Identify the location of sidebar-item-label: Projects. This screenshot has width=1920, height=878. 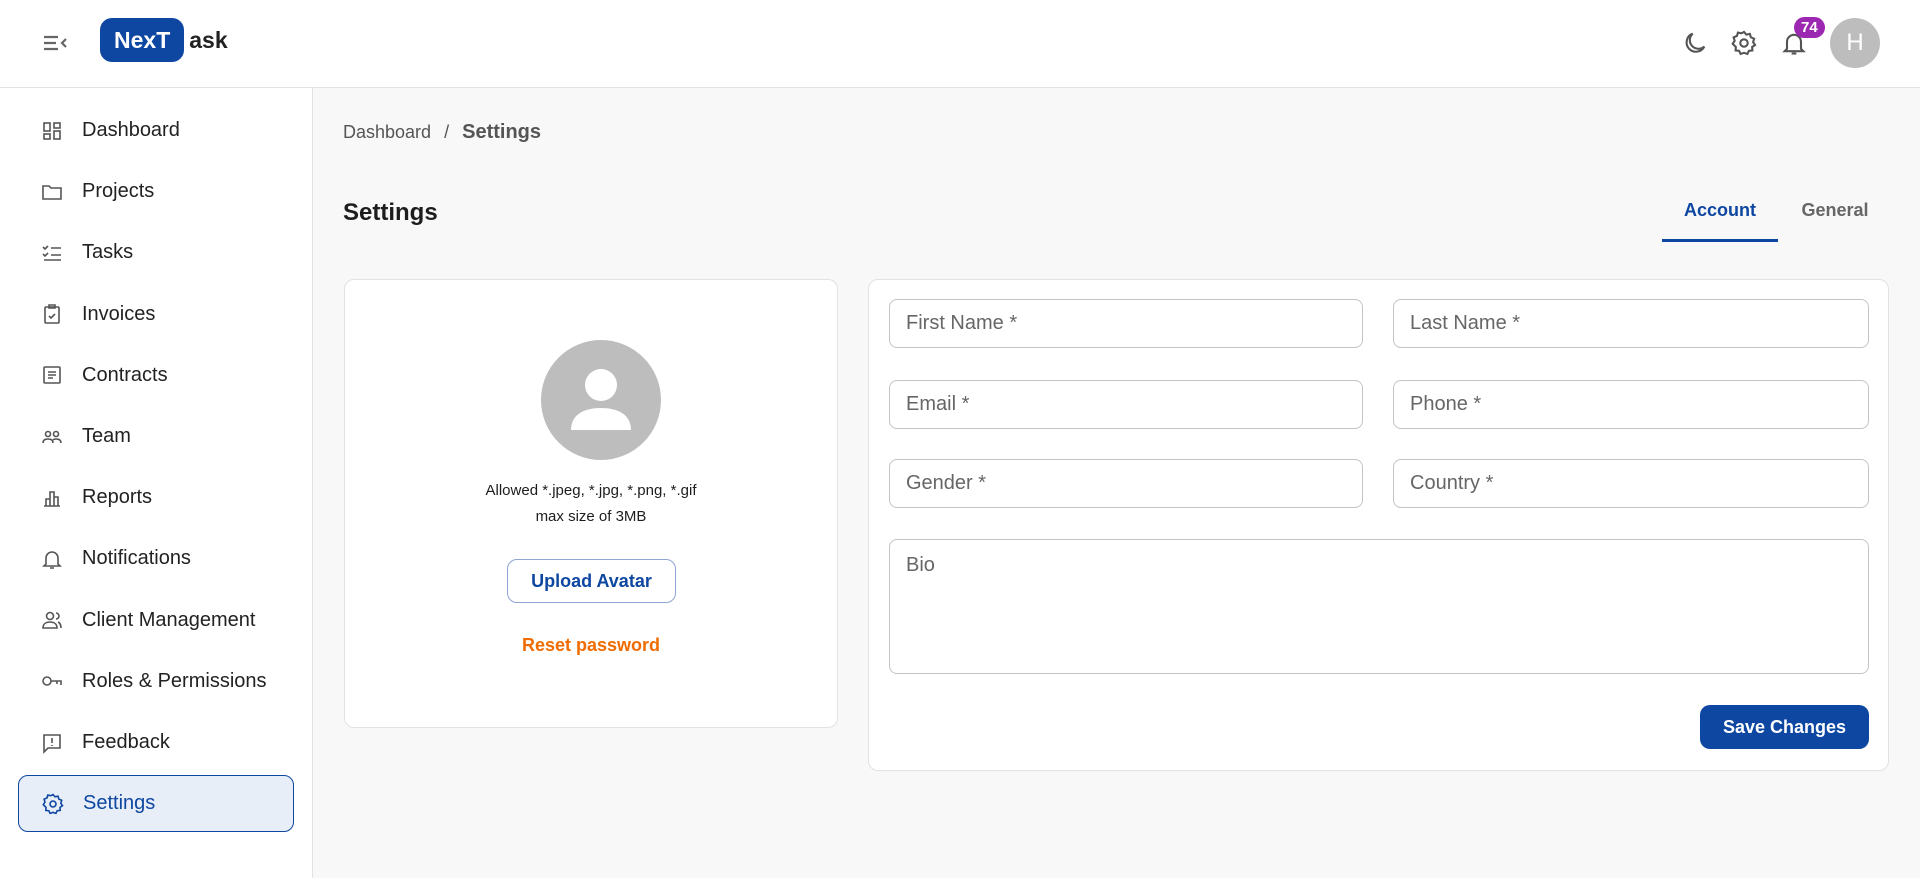
(118, 191).